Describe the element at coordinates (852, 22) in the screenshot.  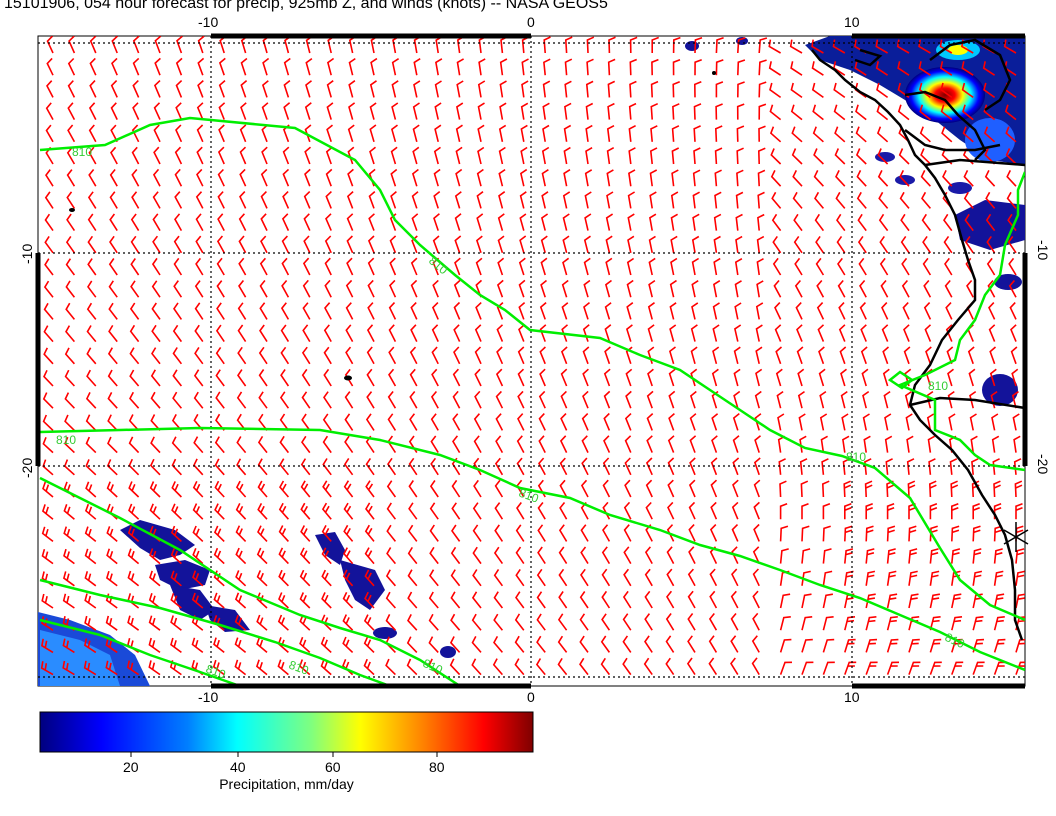
I see `x-tick-top-2: 10` at that location.